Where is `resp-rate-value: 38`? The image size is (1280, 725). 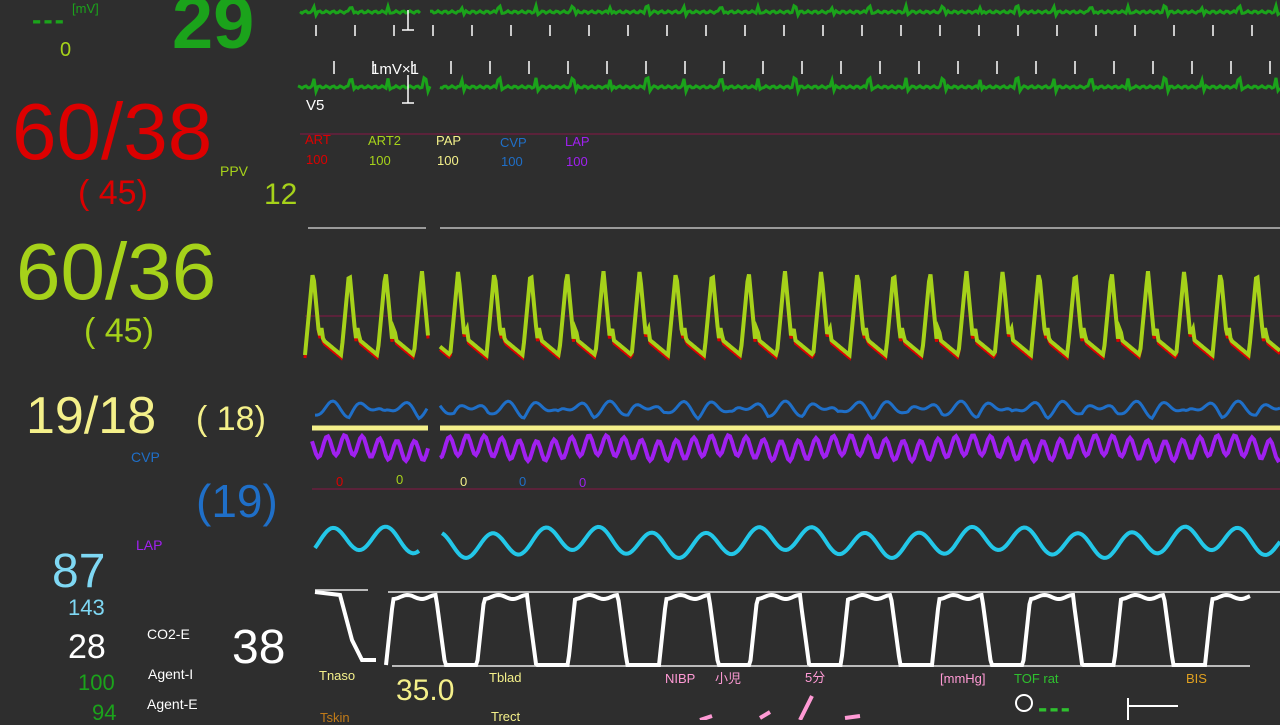
resp-rate-value: 38 is located at coordinates (259, 647).